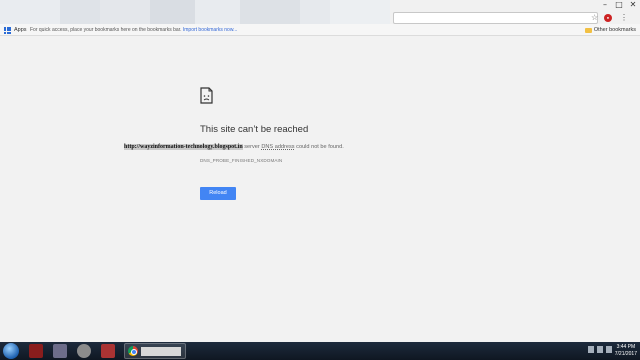  I want to click on maximize-button: □, so click(619, 5).